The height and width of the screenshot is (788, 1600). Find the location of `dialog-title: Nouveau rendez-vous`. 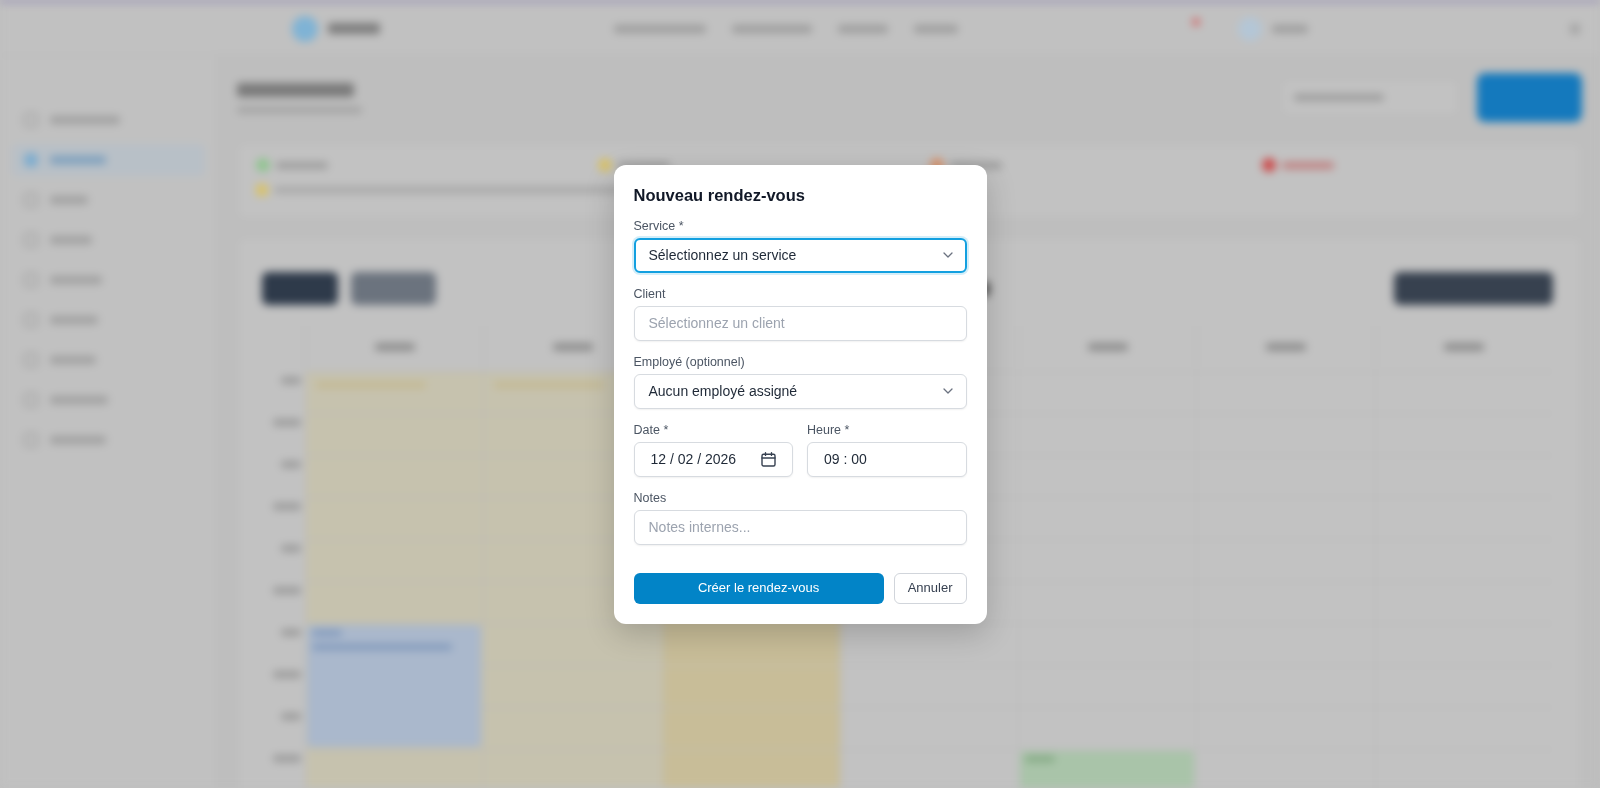

dialog-title: Nouveau rendez-vous is located at coordinates (719, 194).